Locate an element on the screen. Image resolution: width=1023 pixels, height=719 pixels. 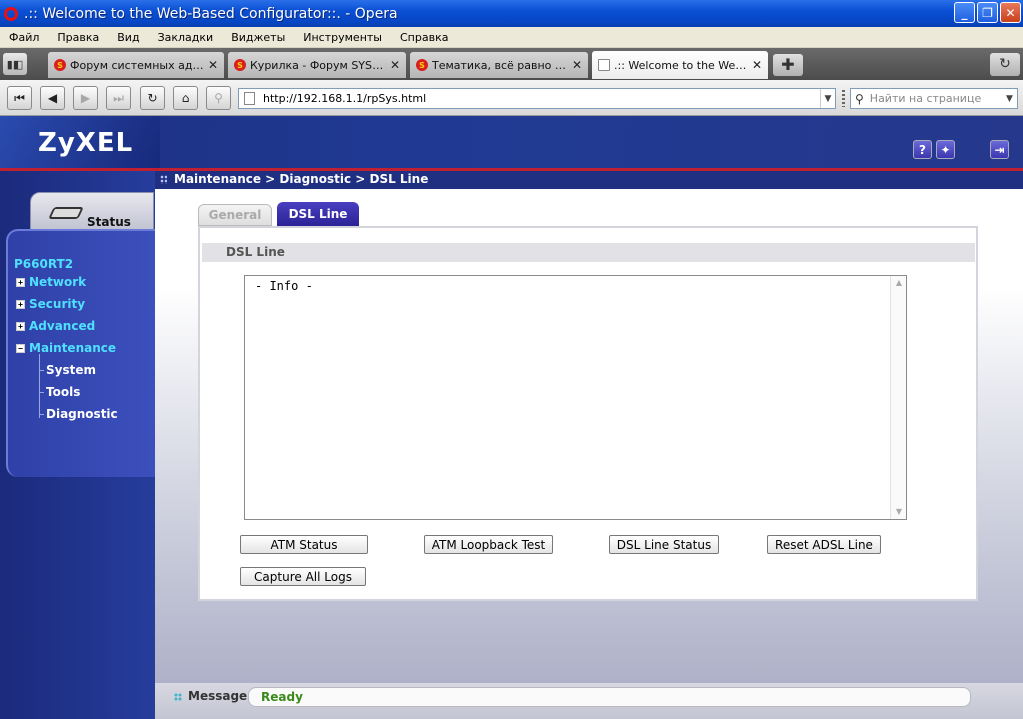
sidebar-item-label: Network is located at coordinates (58, 282).